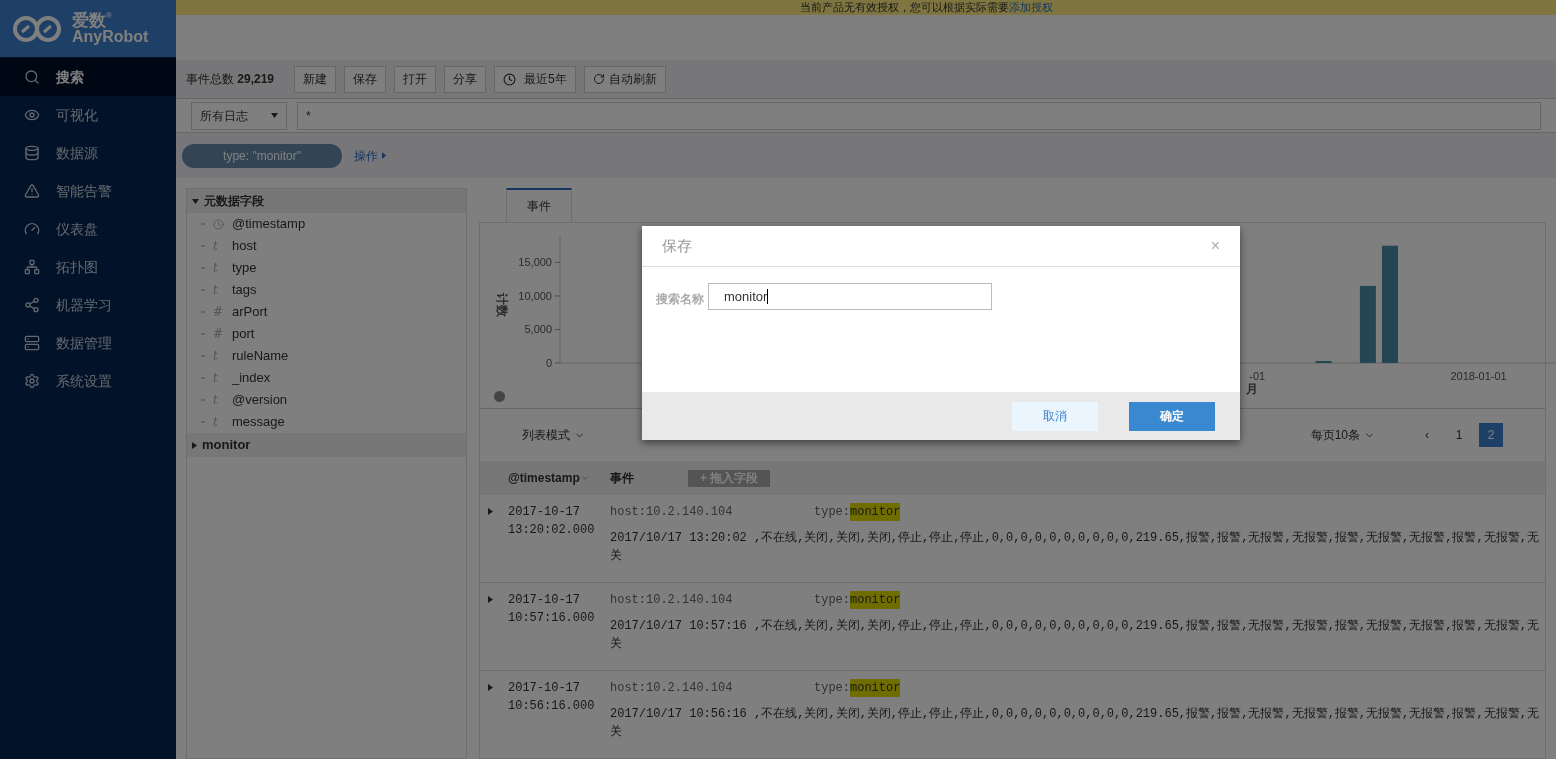  I want to click on field-item: @timestamp, so click(269, 224).